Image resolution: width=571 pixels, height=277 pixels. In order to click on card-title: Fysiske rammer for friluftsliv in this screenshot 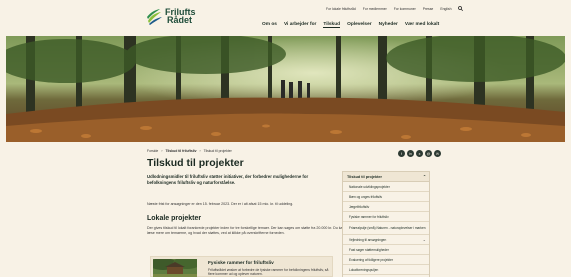, I will do `click(241, 263)`.